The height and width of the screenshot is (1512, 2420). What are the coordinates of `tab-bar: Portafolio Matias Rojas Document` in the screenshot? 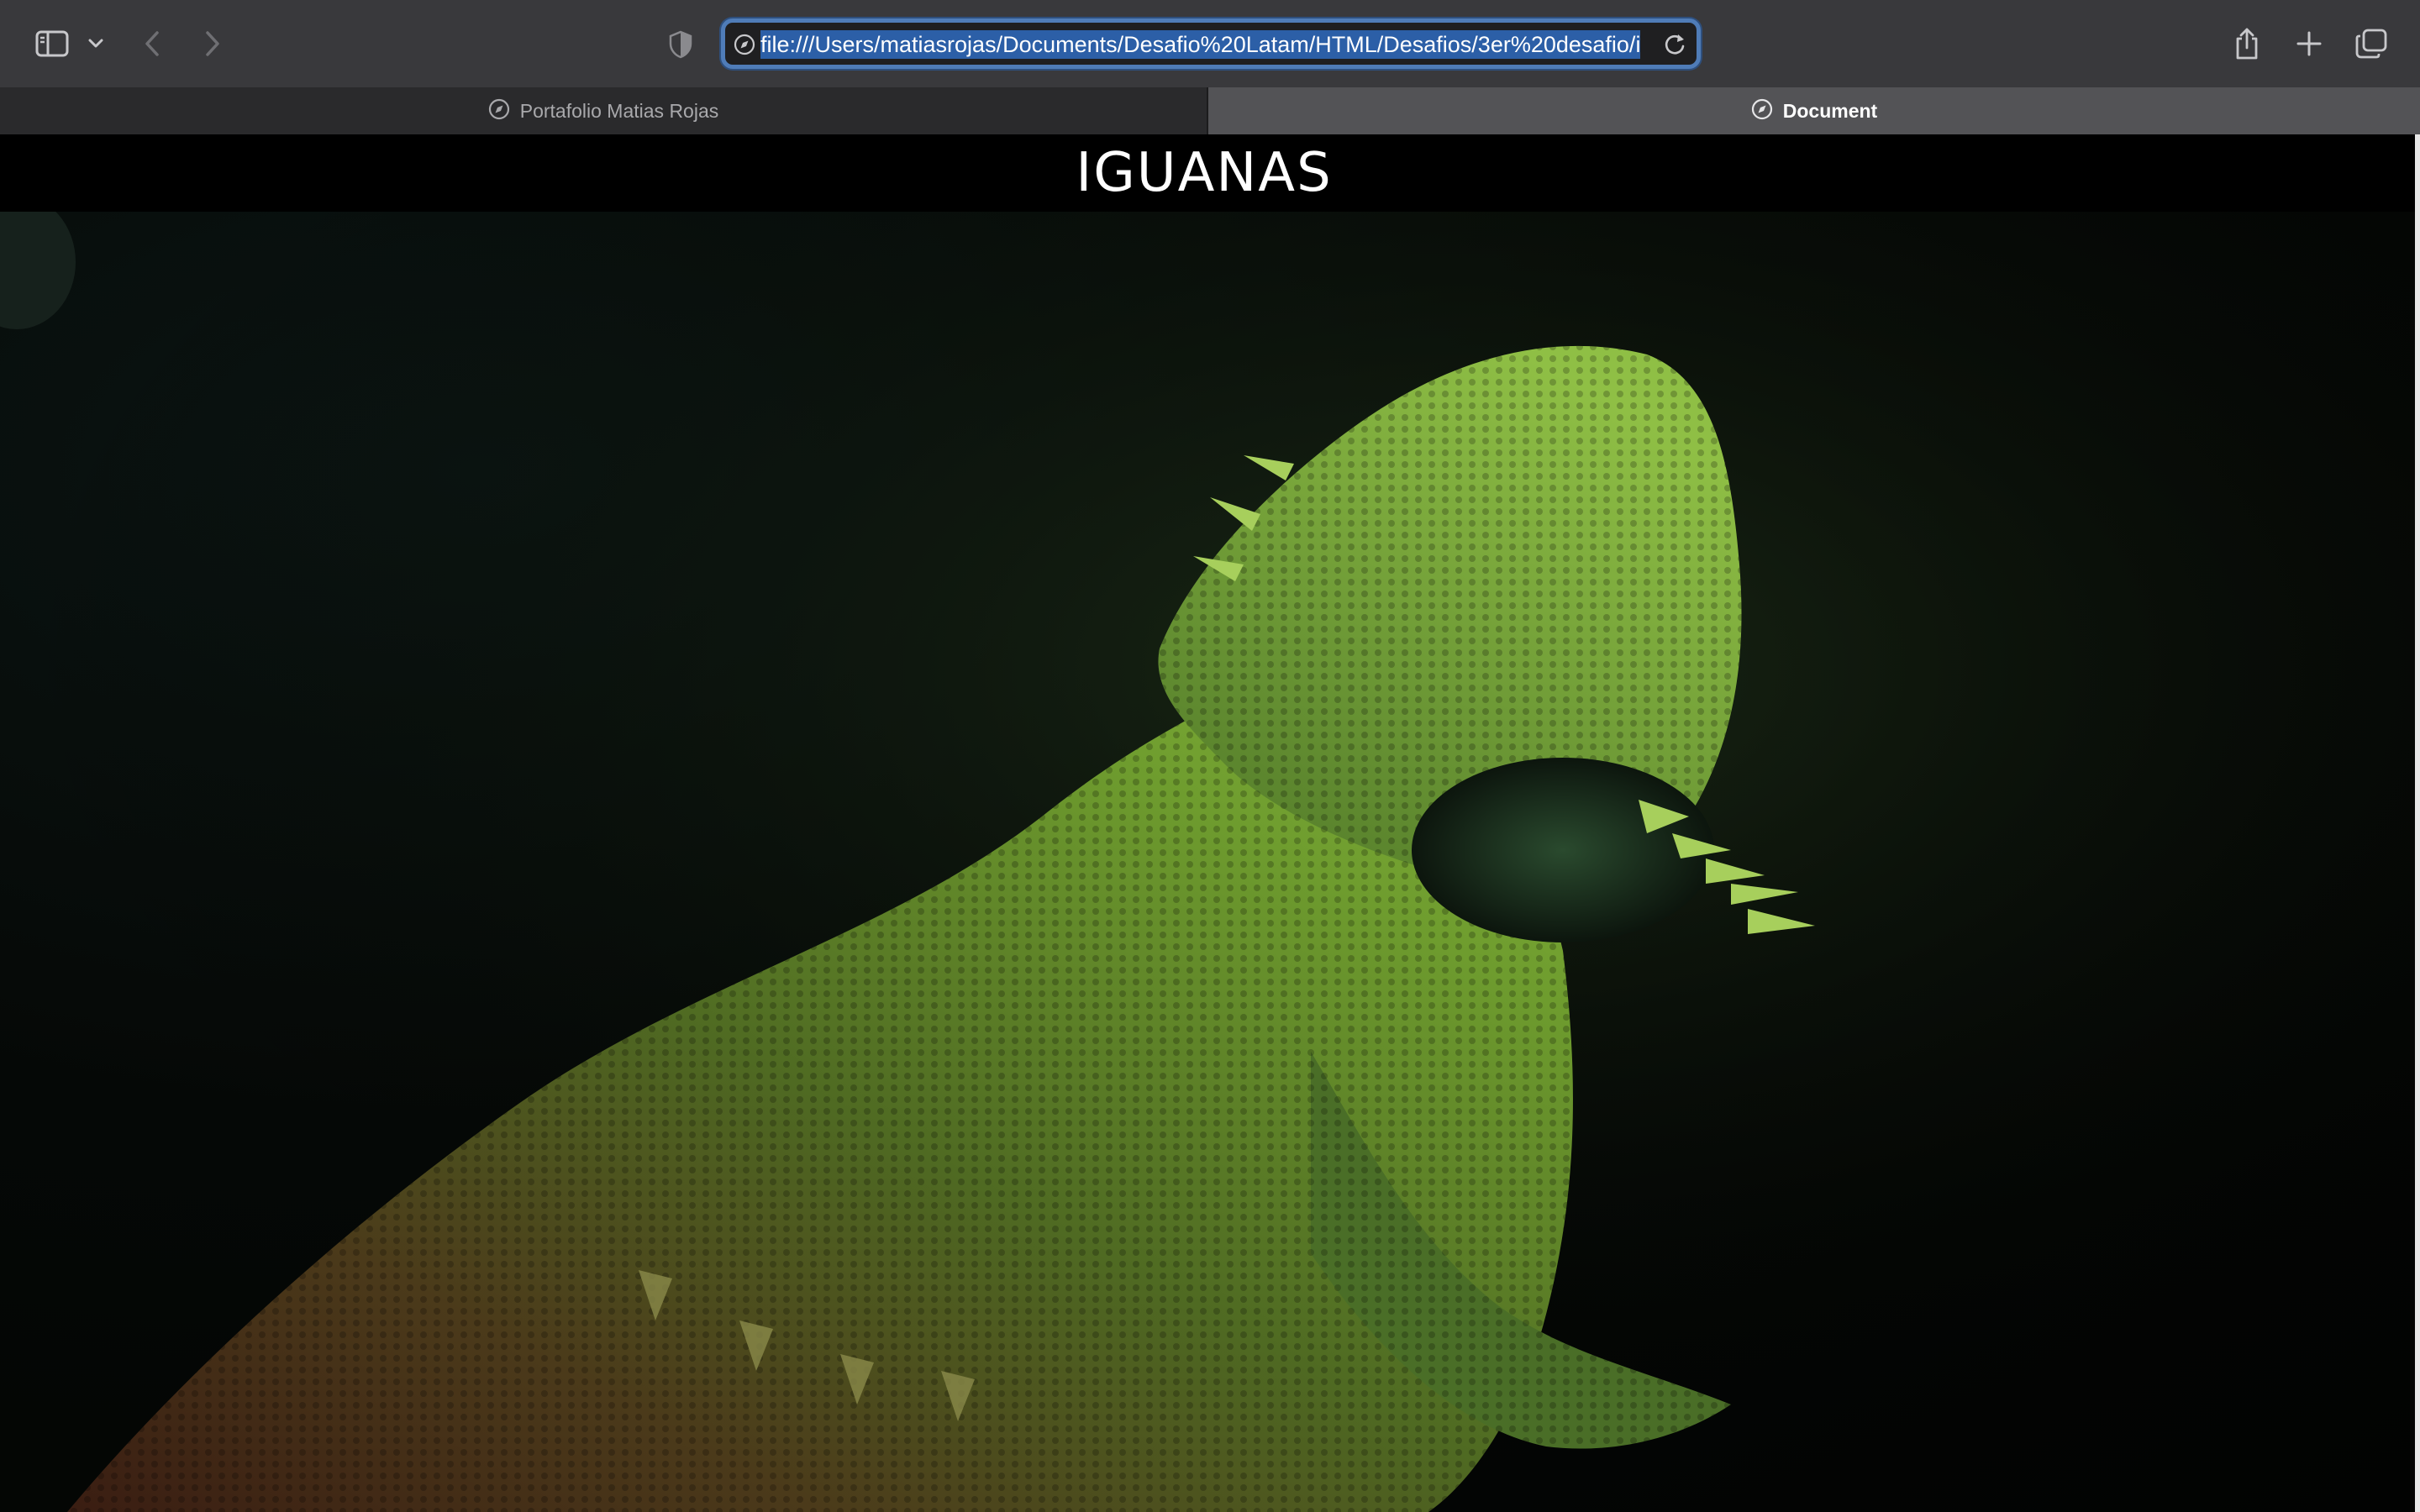 It's located at (1210, 110).